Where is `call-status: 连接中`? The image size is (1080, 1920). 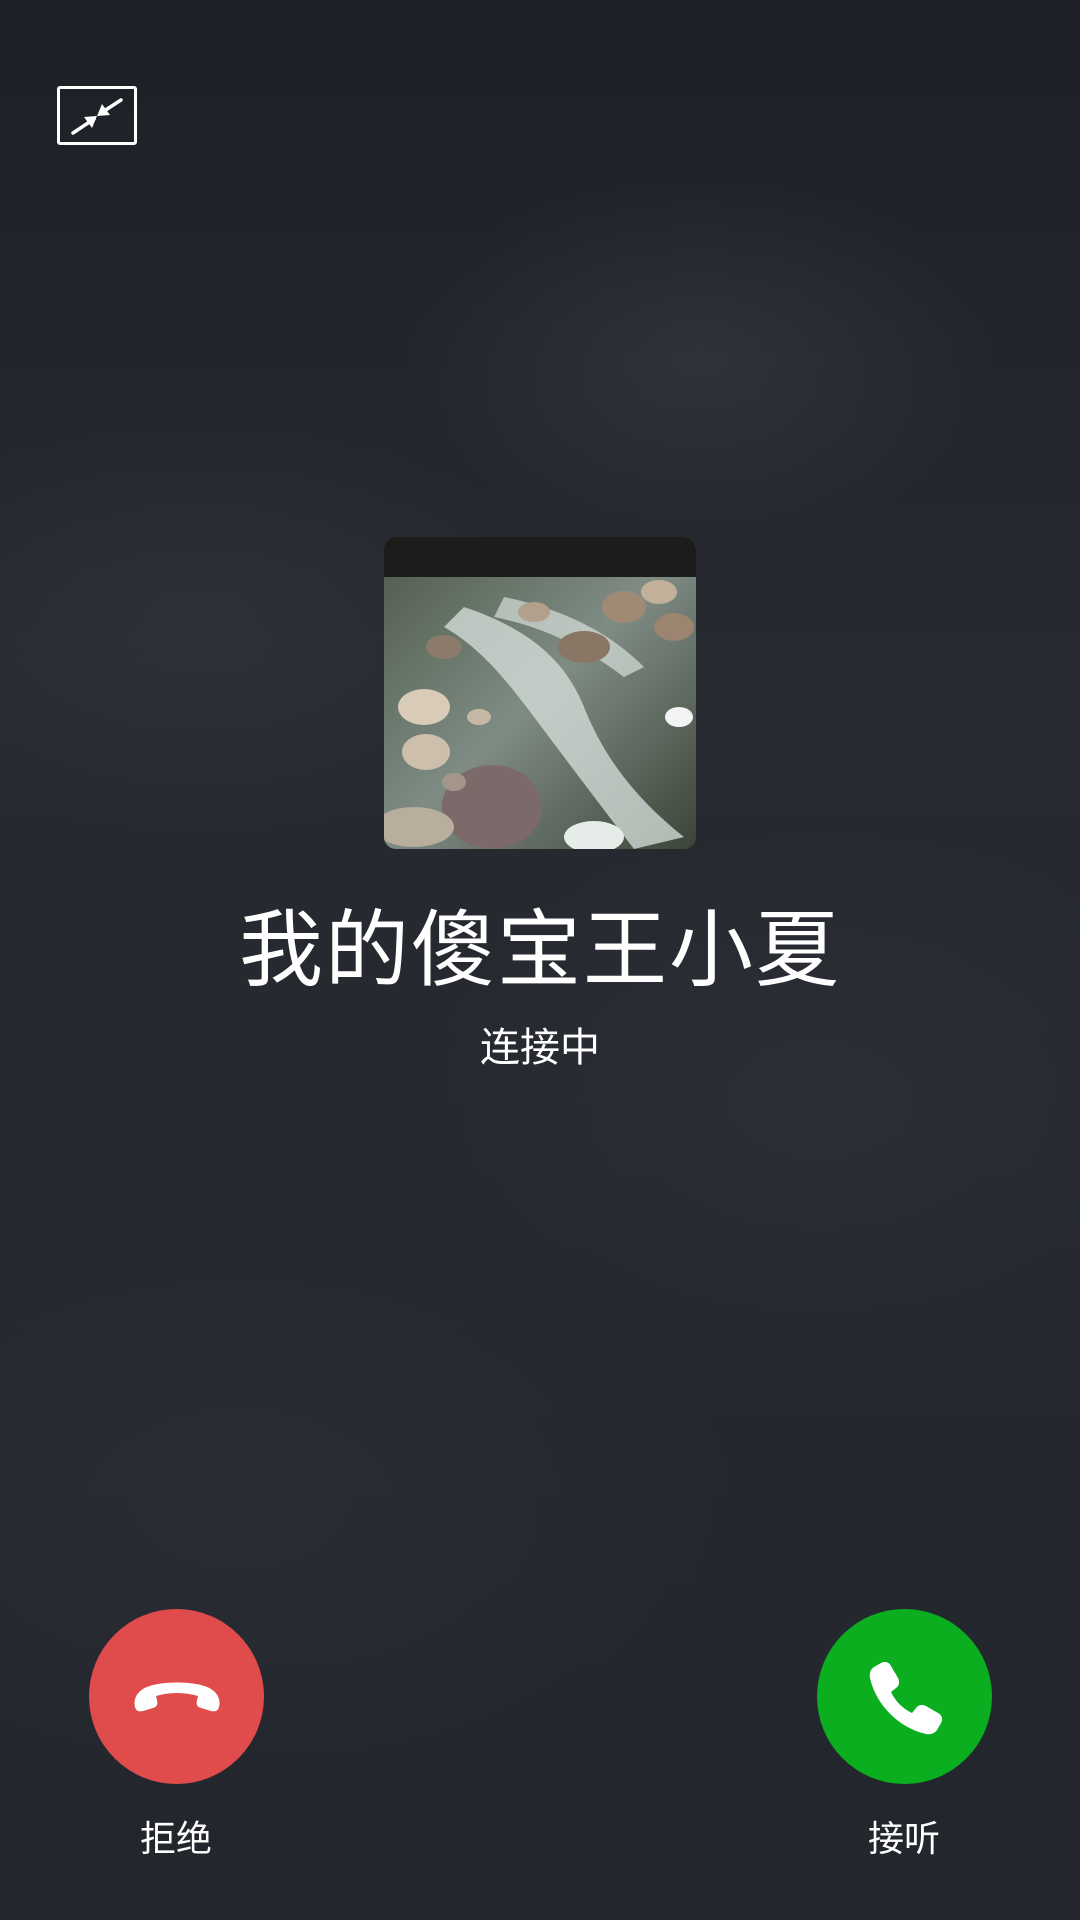
call-status: 连接中 is located at coordinates (540, 1048).